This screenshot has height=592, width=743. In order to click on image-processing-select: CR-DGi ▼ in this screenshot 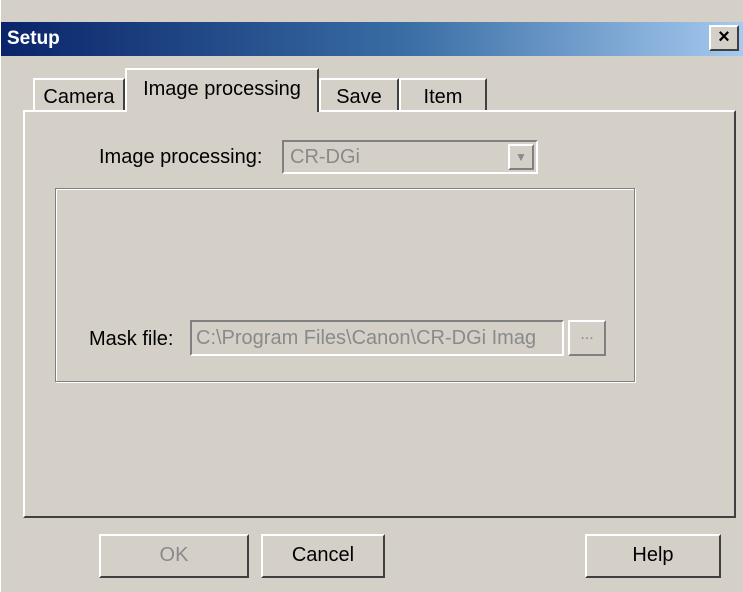, I will do `click(410, 157)`.